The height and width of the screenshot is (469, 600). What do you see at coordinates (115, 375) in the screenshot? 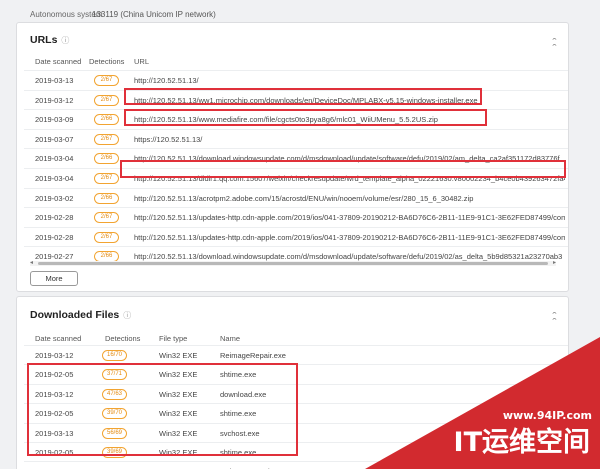
I see `detection-badge: 37/71` at bounding box center [115, 375].